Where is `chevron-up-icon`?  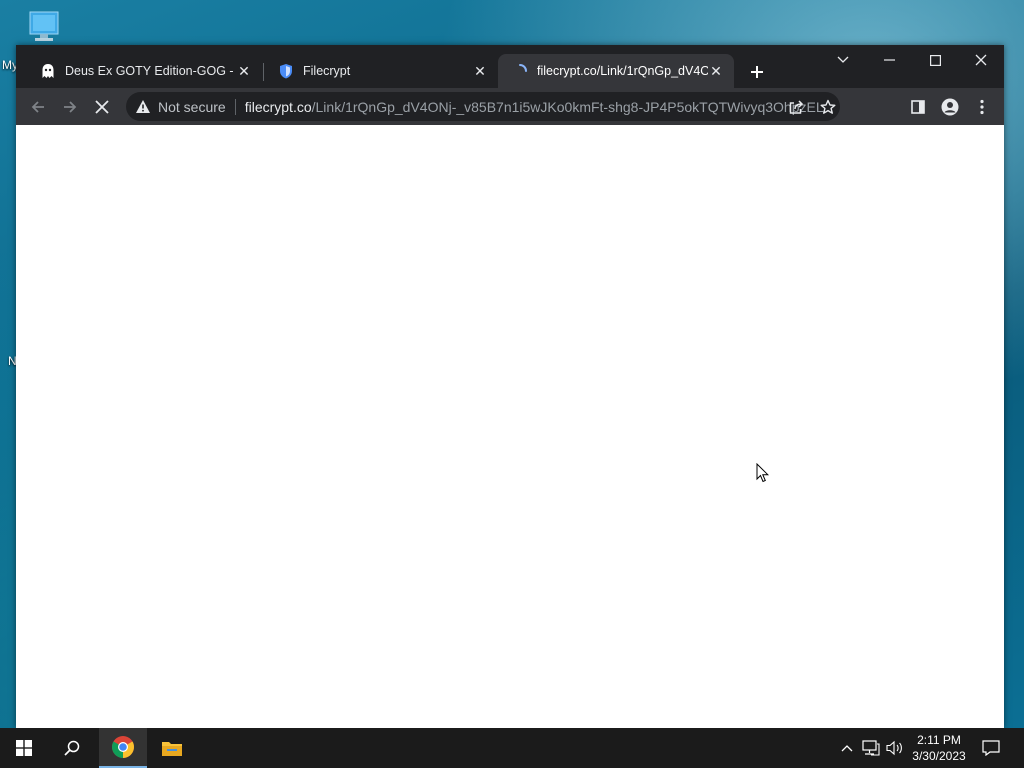
chevron-up-icon is located at coordinates (847, 748).